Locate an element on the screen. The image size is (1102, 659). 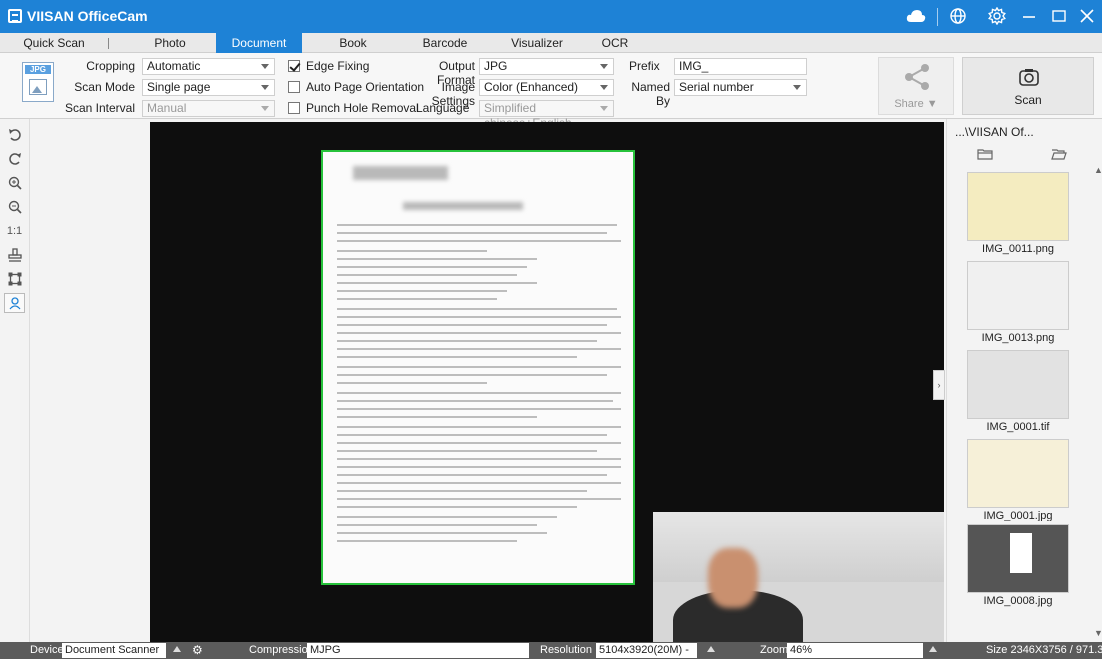
cloud-icon is located at coordinates (916, 16).